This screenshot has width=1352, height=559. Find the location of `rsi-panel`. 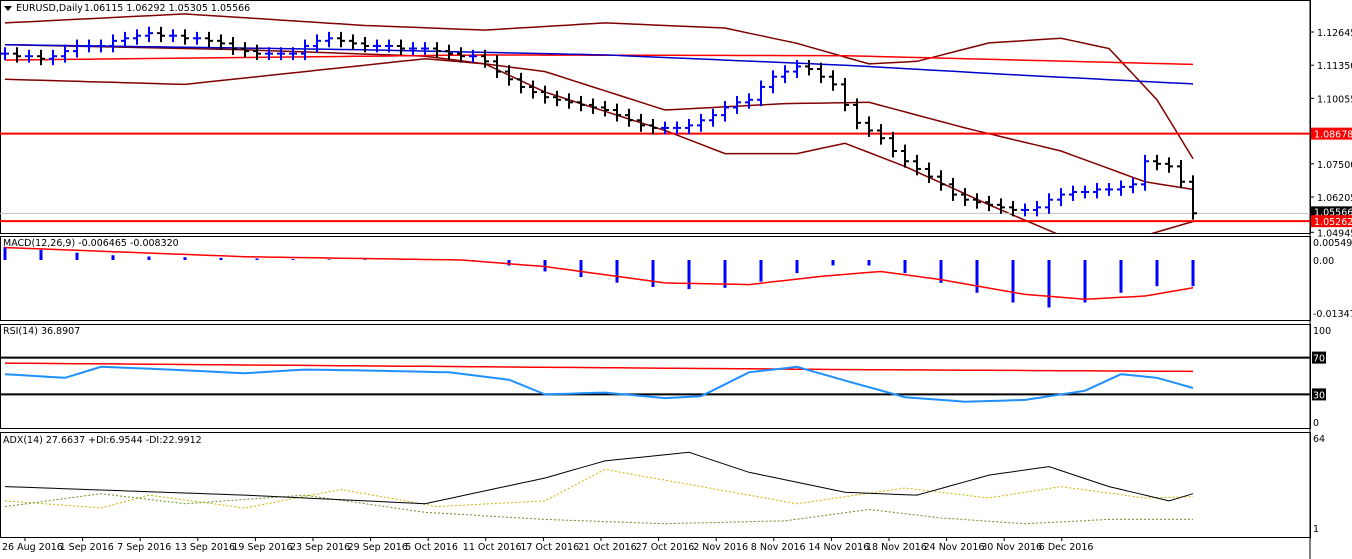

rsi-panel is located at coordinates (655, 379).